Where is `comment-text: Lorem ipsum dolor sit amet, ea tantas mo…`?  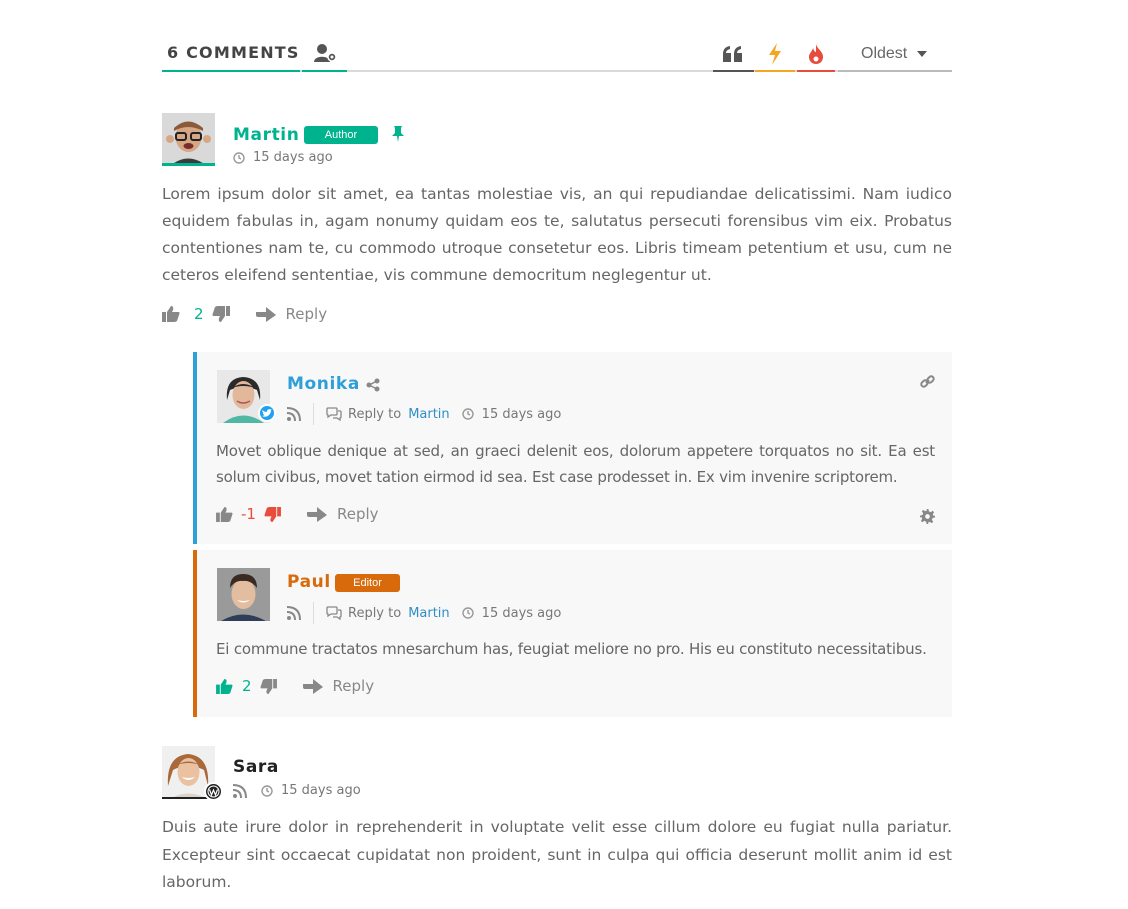 comment-text: Lorem ipsum dolor sit amet, ea tantas mo… is located at coordinates (557, 234).